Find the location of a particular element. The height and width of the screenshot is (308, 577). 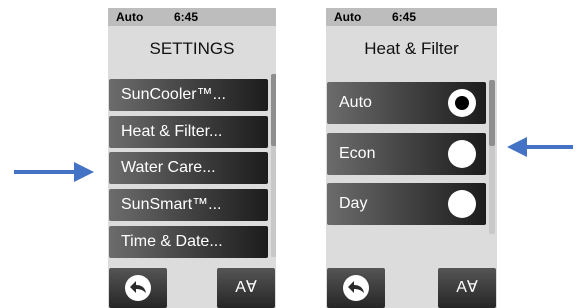

option-label: Day is located at coordinates (353, 203).